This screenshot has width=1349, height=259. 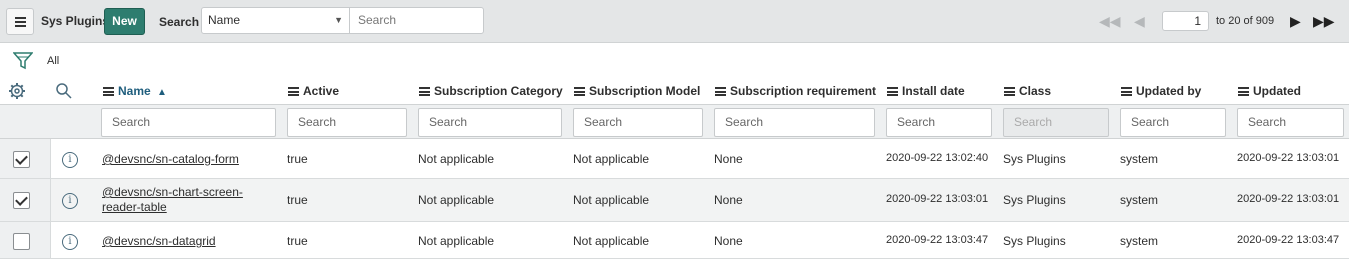 What do you see at coordinates (1245, 21) in the screenshot?
I see `page-range-text: to 20 of 909` at bounding box center [1245, 21].